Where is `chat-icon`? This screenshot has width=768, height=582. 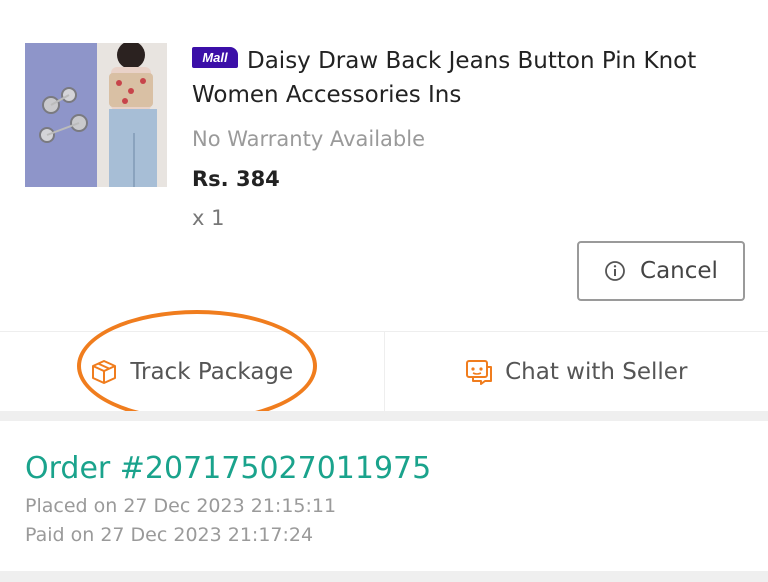 chat-icon is located at coordinates (479, 372).